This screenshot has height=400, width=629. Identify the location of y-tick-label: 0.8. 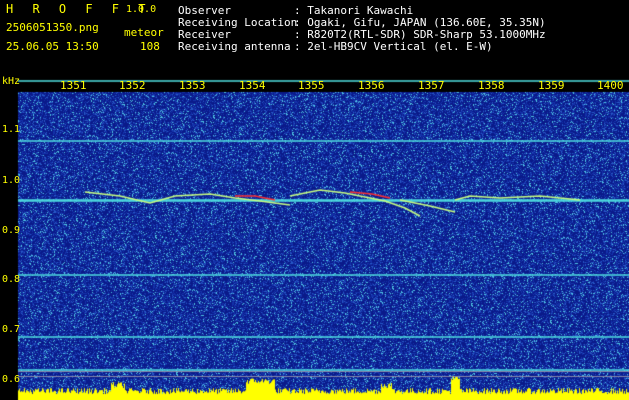
(11, 279).